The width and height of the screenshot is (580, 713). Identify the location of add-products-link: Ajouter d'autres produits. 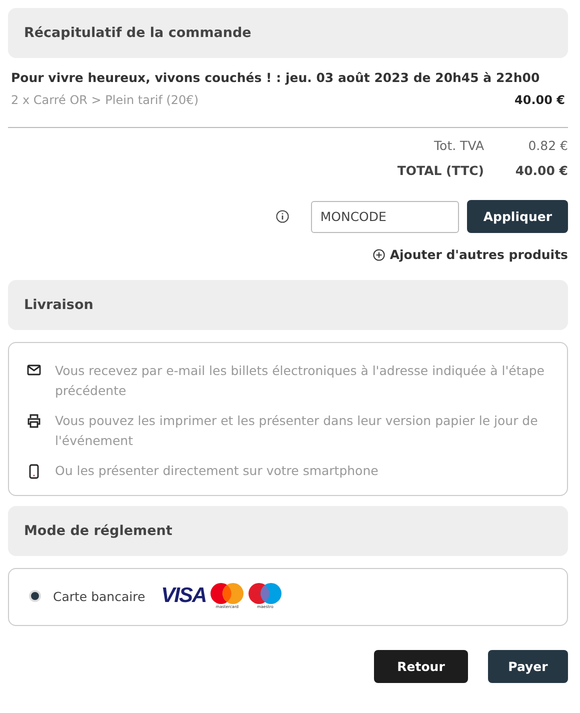
(479, 254).